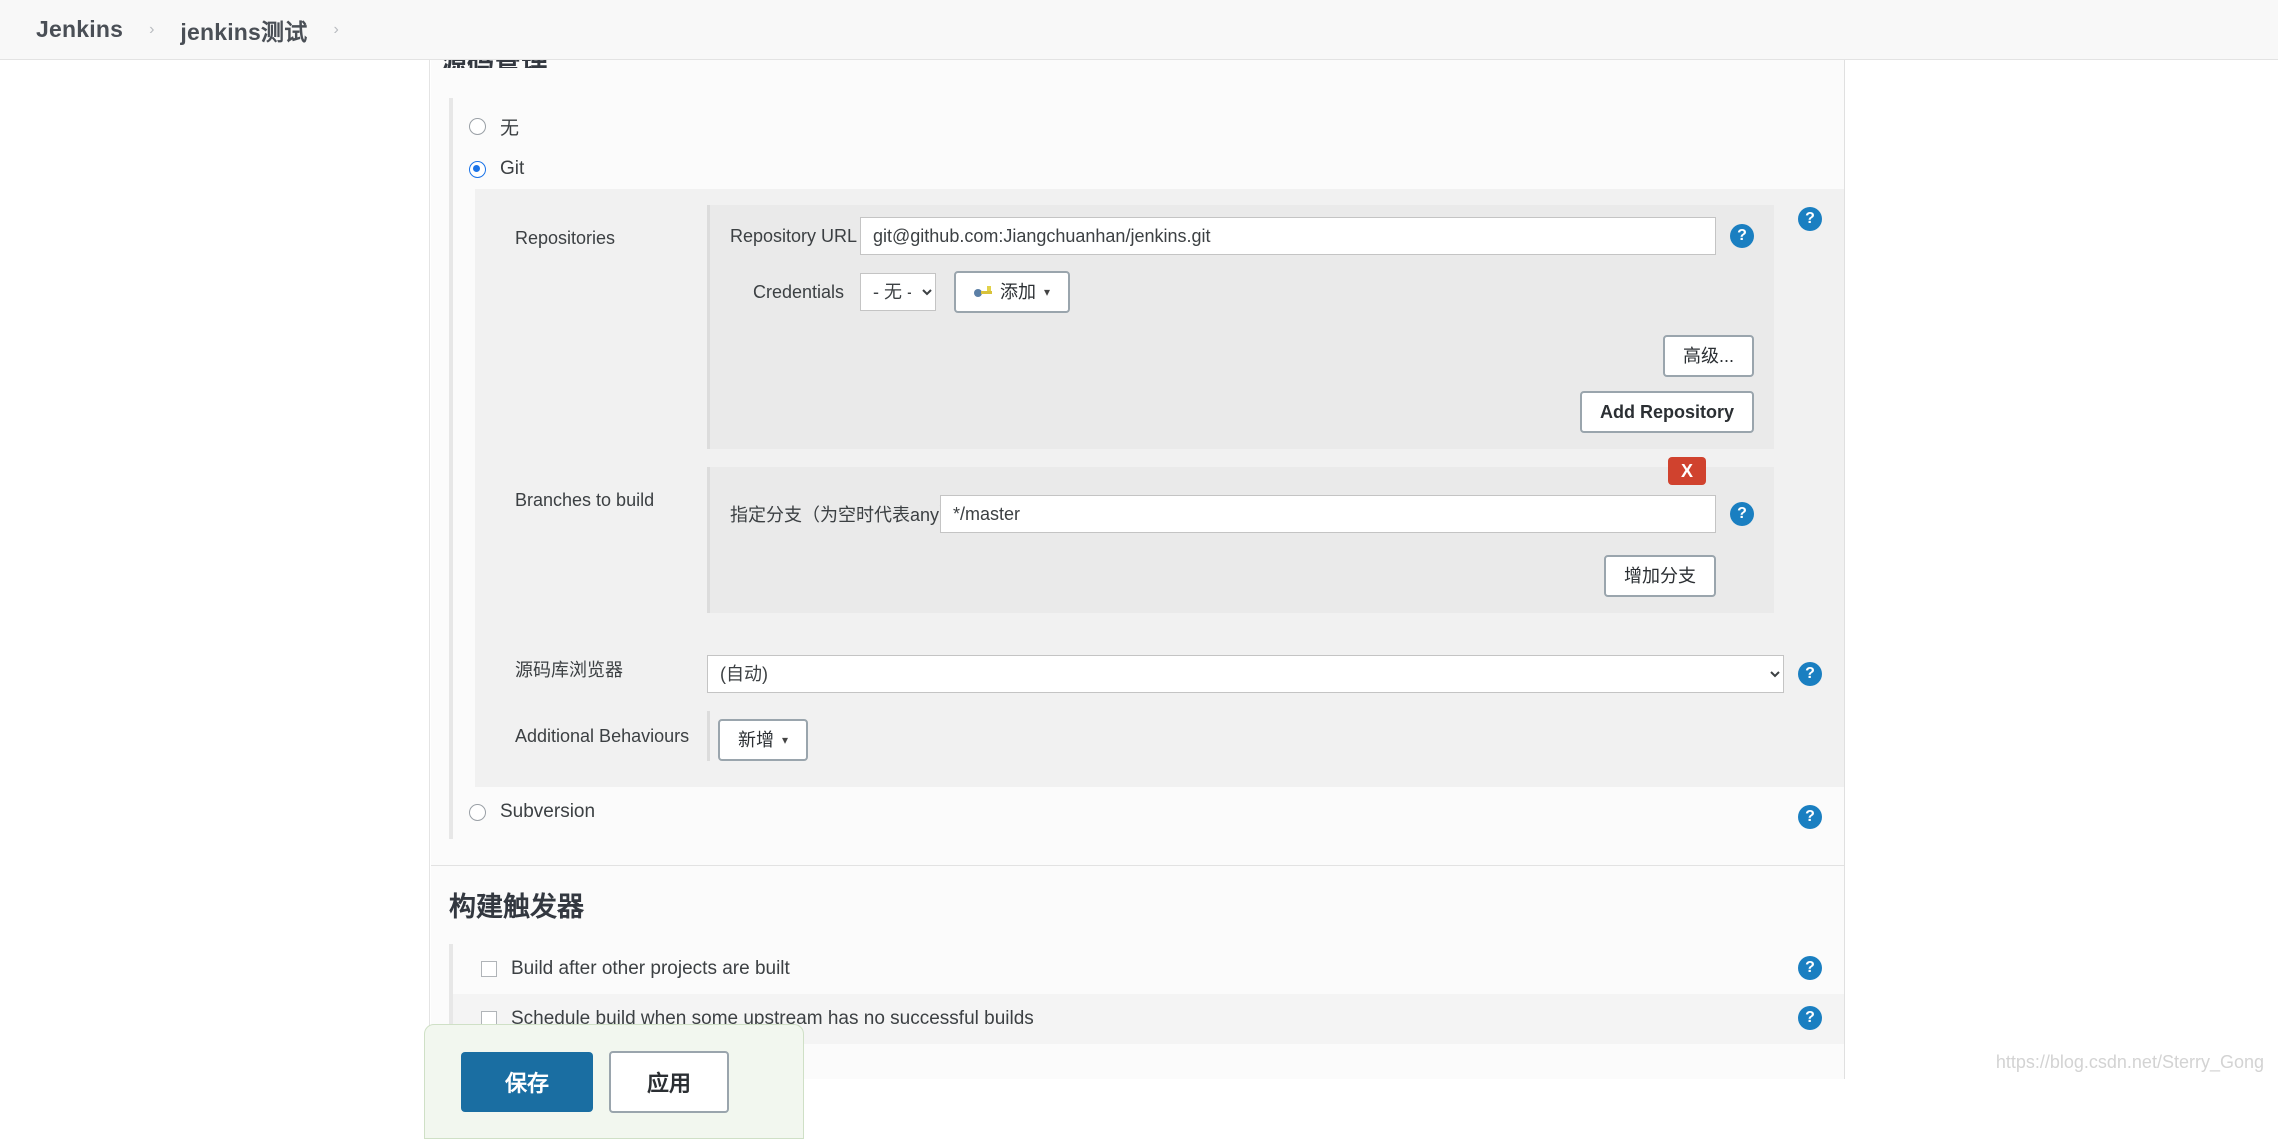 The width and height of the screenshot is (2278, 1139). I want to click on scm-option-git: Git, so click(1148, 169).